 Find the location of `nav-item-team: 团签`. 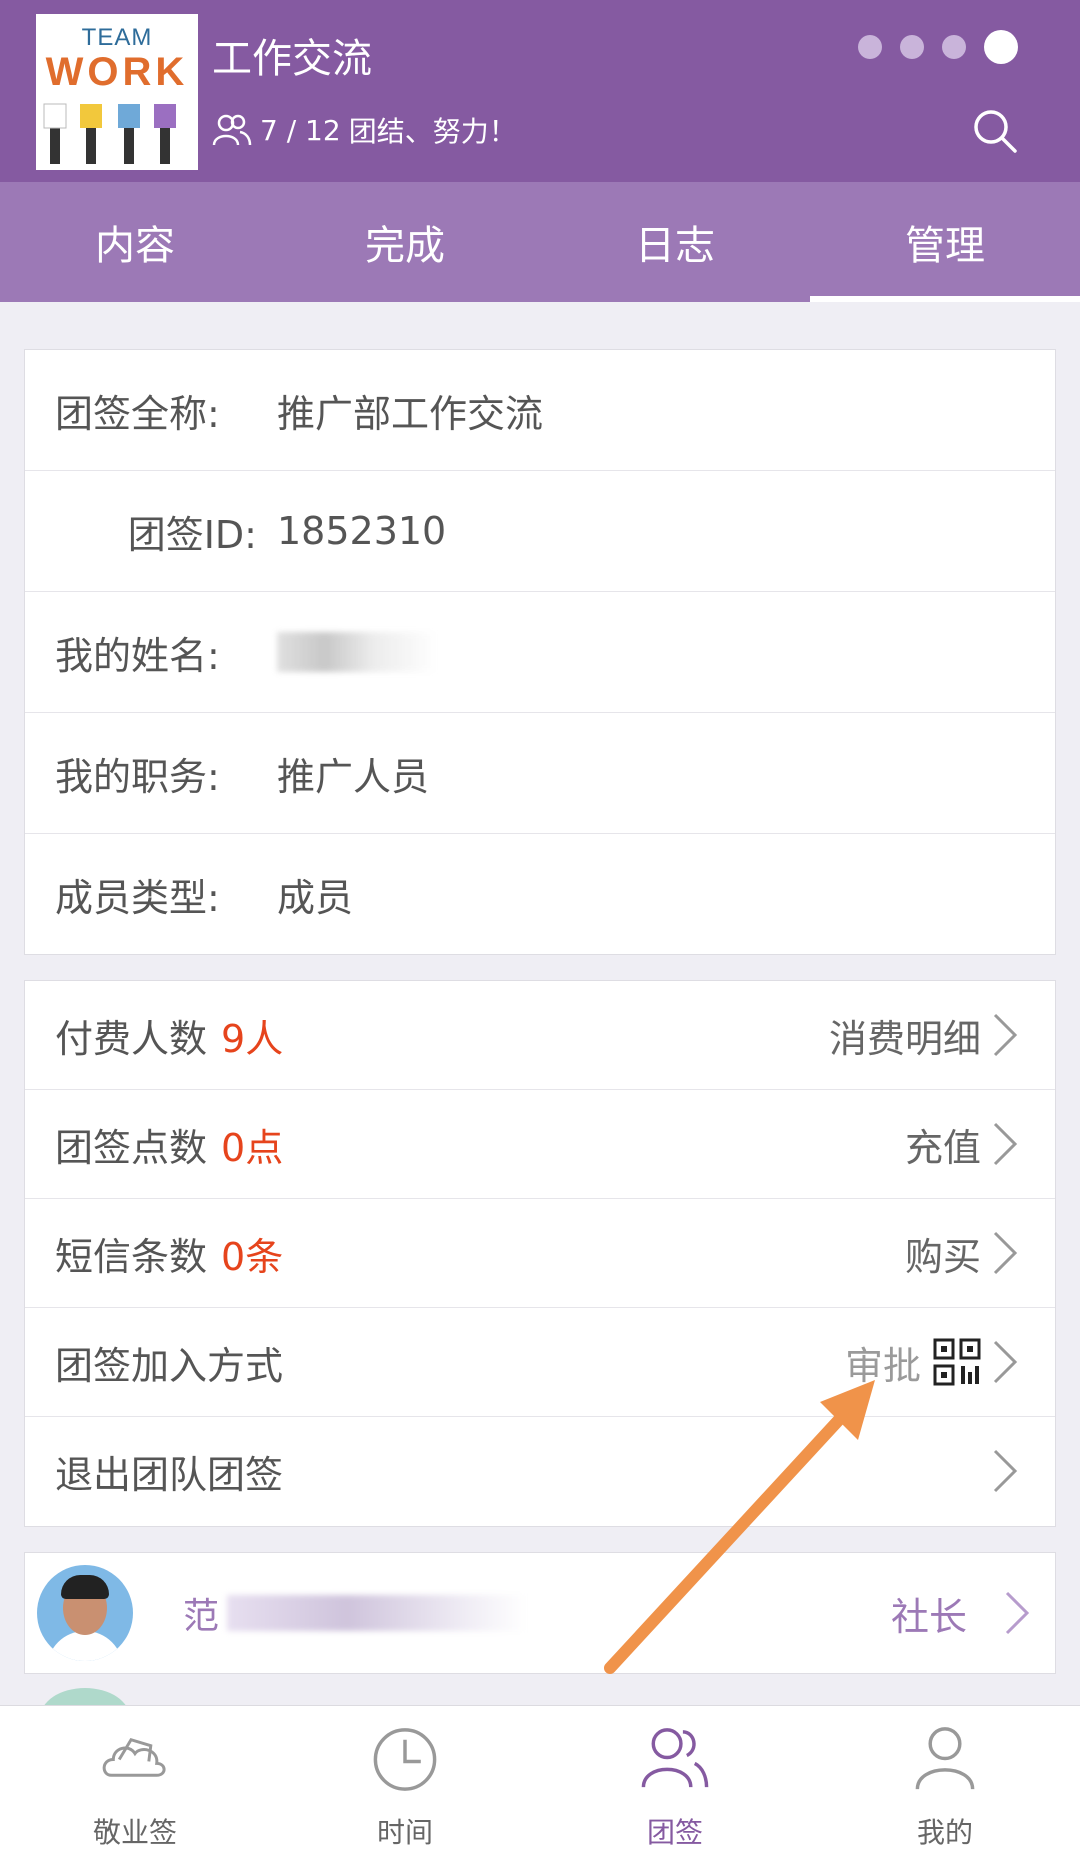

nav-item-team: 团签 is located at coordinates (675, 1778).